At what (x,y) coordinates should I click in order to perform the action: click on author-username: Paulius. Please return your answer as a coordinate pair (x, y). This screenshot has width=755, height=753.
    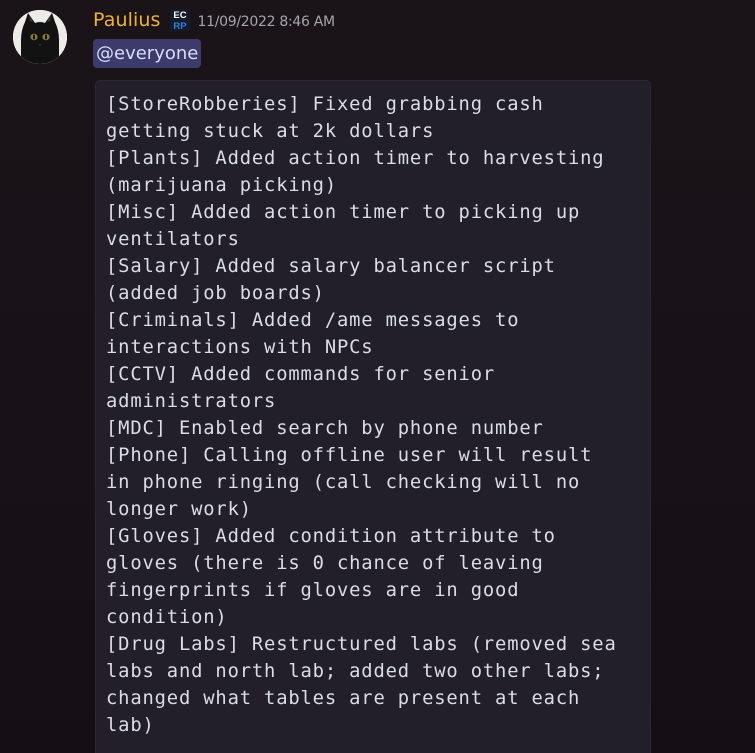
    Looking at the image, I should click on (127, 20).